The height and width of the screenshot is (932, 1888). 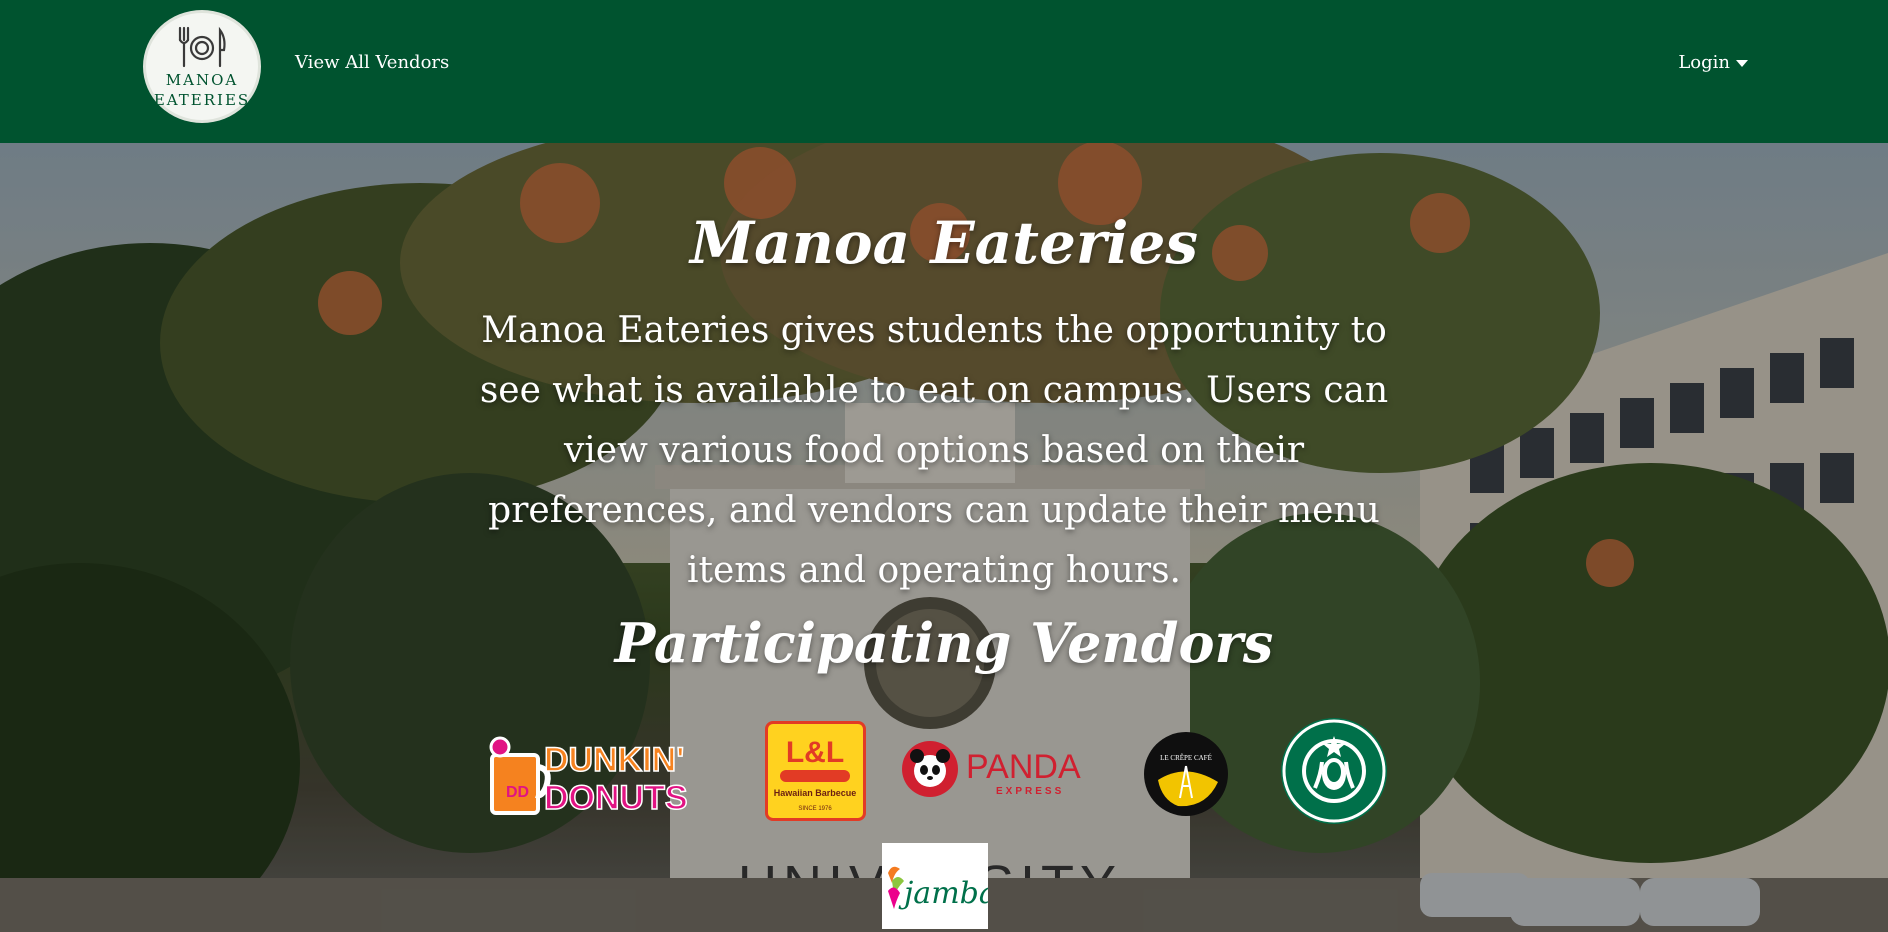 What do you see at coordinates (202, 79) in the screenshot?
I see `brand-name-line1: MANOA` at bounding box center [202, 79].